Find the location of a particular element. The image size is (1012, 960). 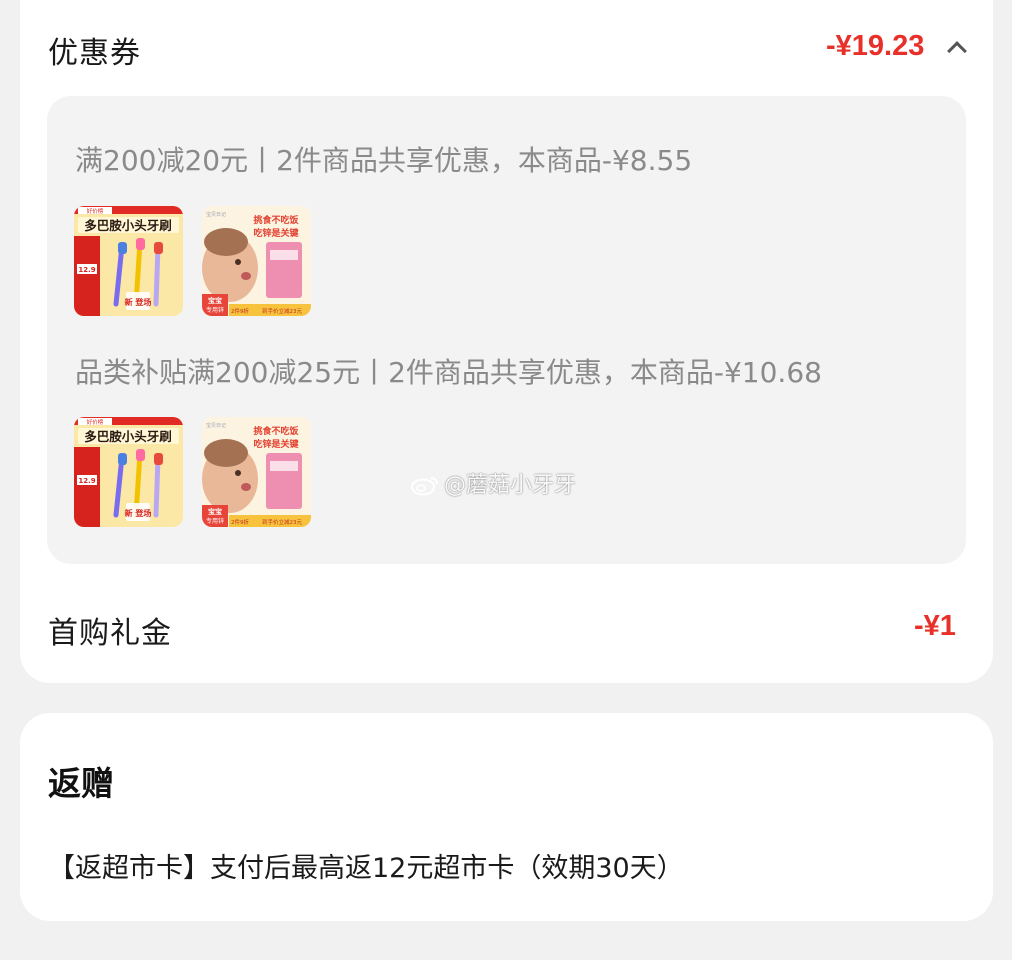

first-purchase-label: 首购礼金 is located at coordinates (110, 633).